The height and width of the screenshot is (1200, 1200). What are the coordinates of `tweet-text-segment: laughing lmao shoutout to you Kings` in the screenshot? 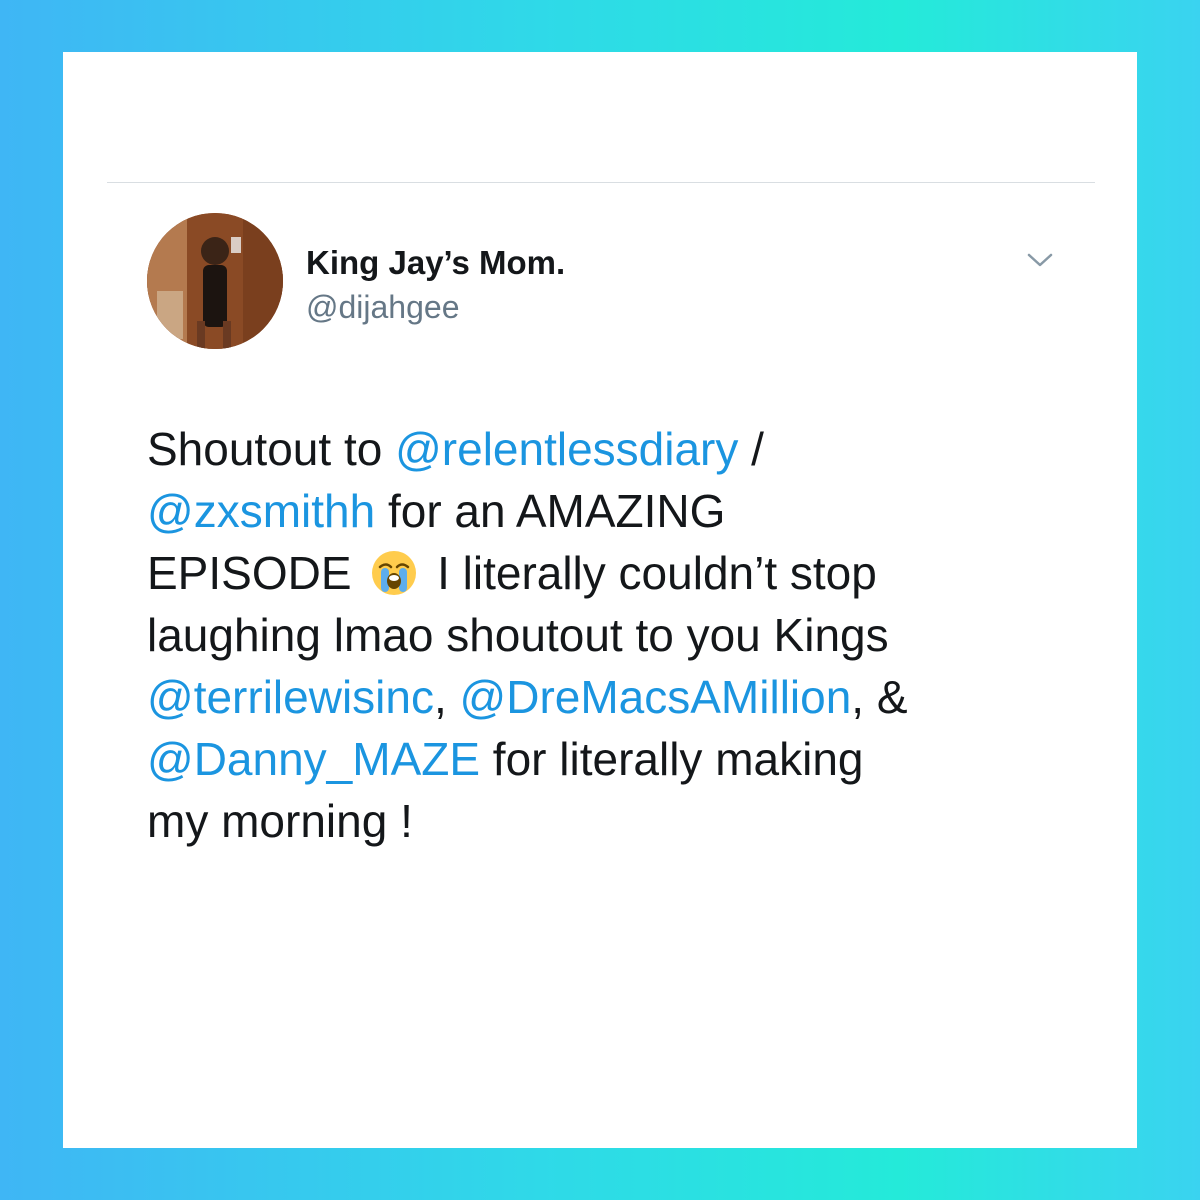 It's located at (518, 635).